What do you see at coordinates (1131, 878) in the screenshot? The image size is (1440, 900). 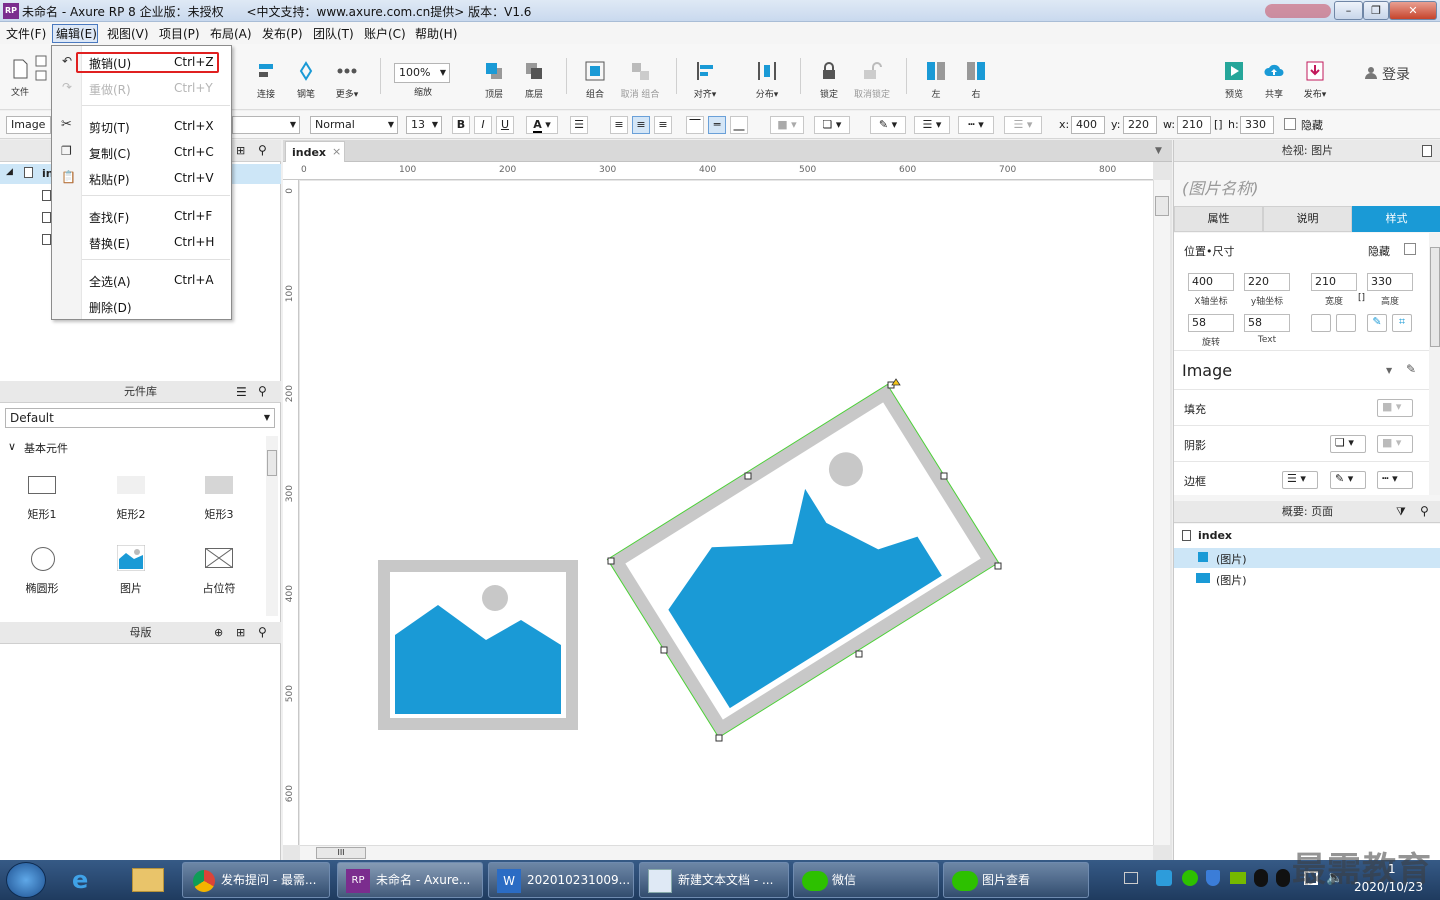 I see `keyboard-icon` at bounding box center [1131, 878].